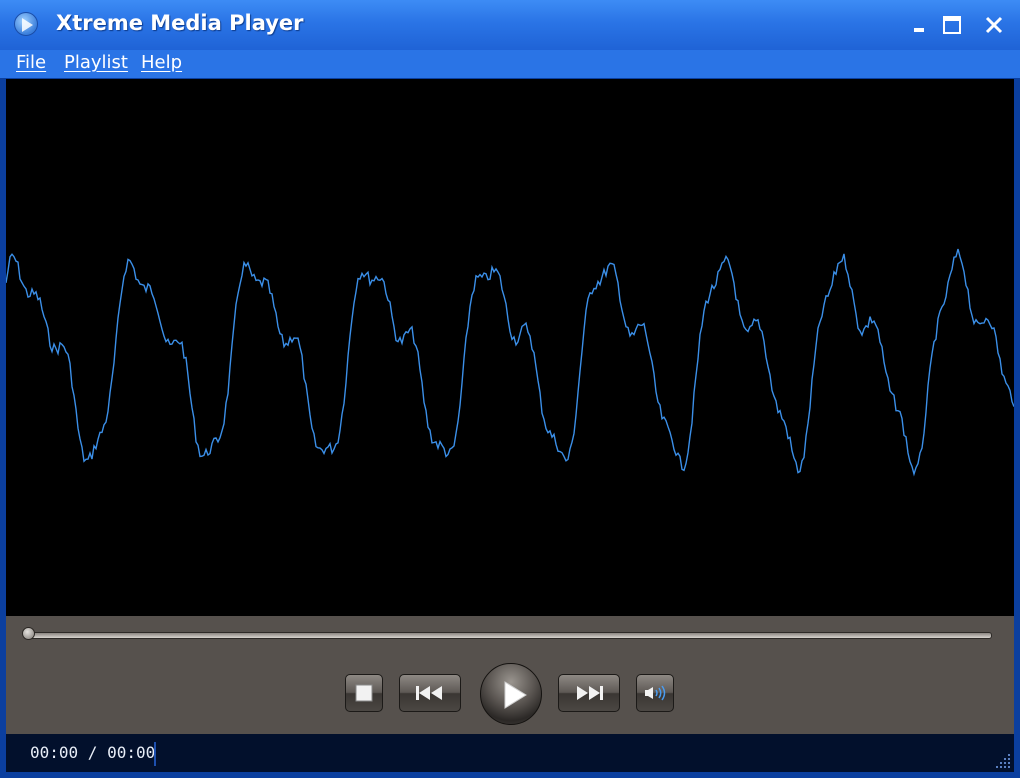  What do you see at coordinates (510, 635) in the screenshot?
I see `seek-bar` at bounding box center [510, 635].